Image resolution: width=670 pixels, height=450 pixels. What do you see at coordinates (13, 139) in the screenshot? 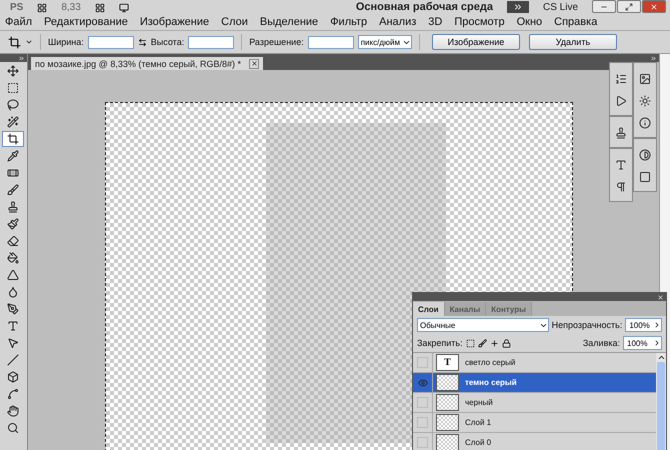
I see `crop-tool-icon` at bounding box center [13, 139].